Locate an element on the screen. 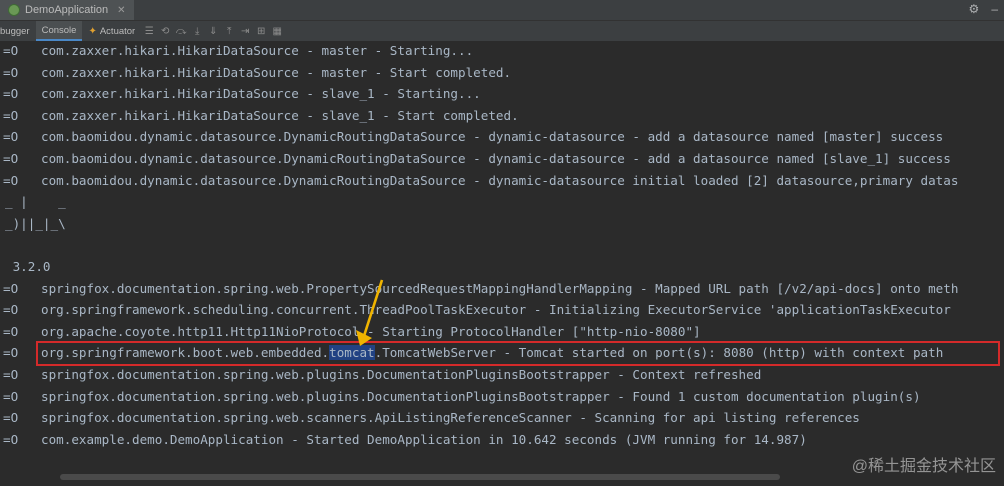  header-actions: ⚙ – is located at coordinates (983, 9).